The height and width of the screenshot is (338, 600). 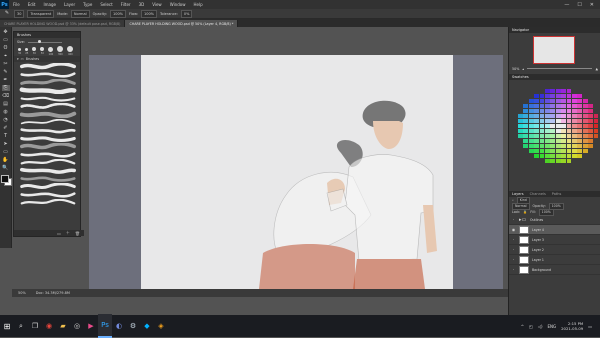 What do you see at coordinates (554, 220) in the screenshot?
I see `layer-row: · ▸▭ Outlines` at bounding box center [554, 220].